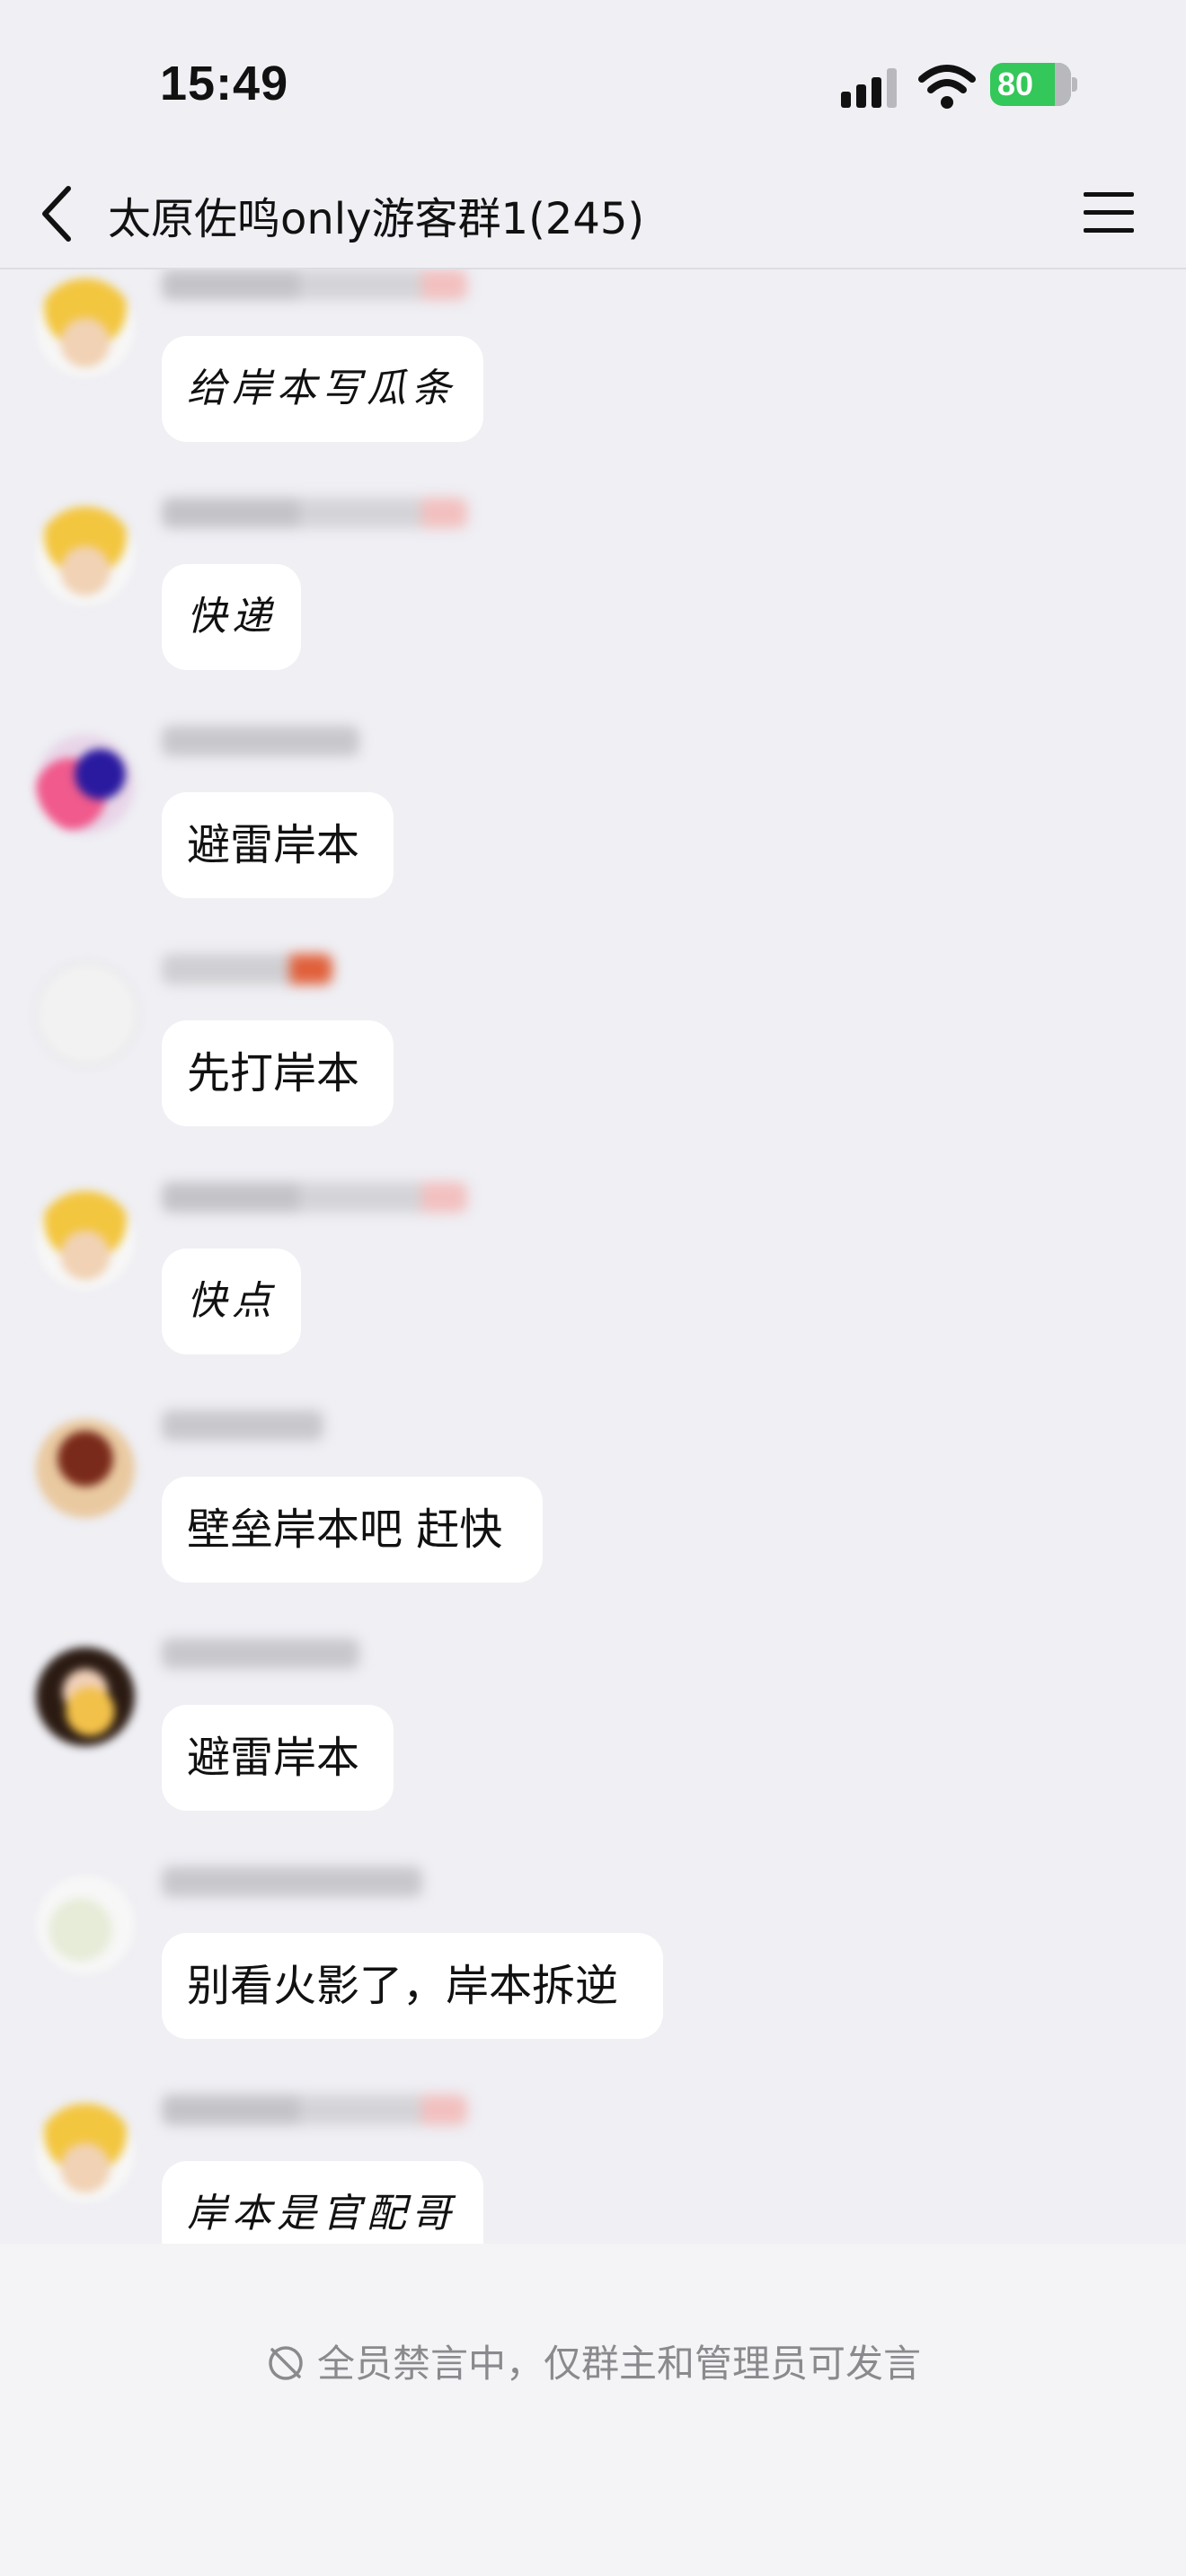 This screenshot has width=1186, height=2576. Describe the element at coordinates (593, 1294) in the screenshot. I see `message-row: 快点` at that location.